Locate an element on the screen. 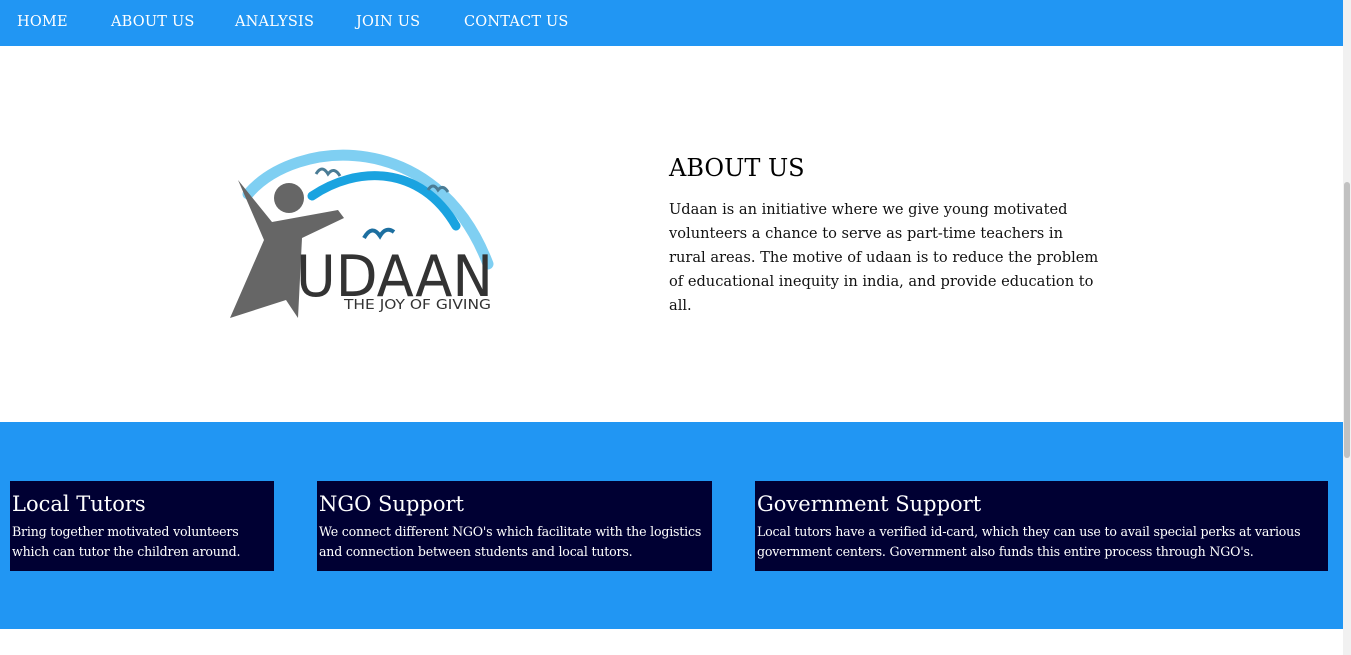 The width and height of the screenshot is (1351, 655). logo-figure-head is located at coordinates (289, 198).